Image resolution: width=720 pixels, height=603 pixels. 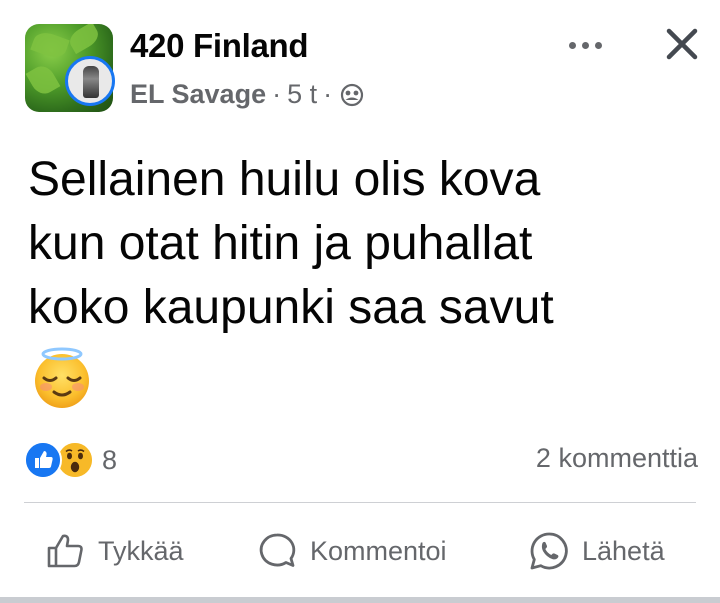 What do you see at coordinates (141, 550) in the screenshot?
I see `like-label: Tykkää` at bounding box center [141, 550].